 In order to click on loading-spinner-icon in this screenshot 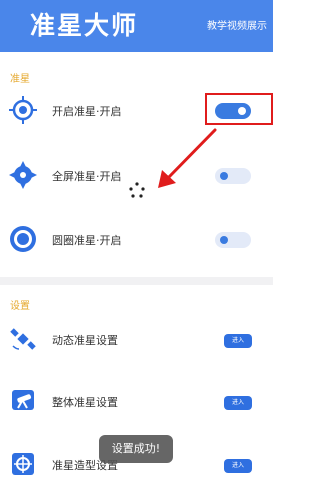, I will do `click(137, 191)`.